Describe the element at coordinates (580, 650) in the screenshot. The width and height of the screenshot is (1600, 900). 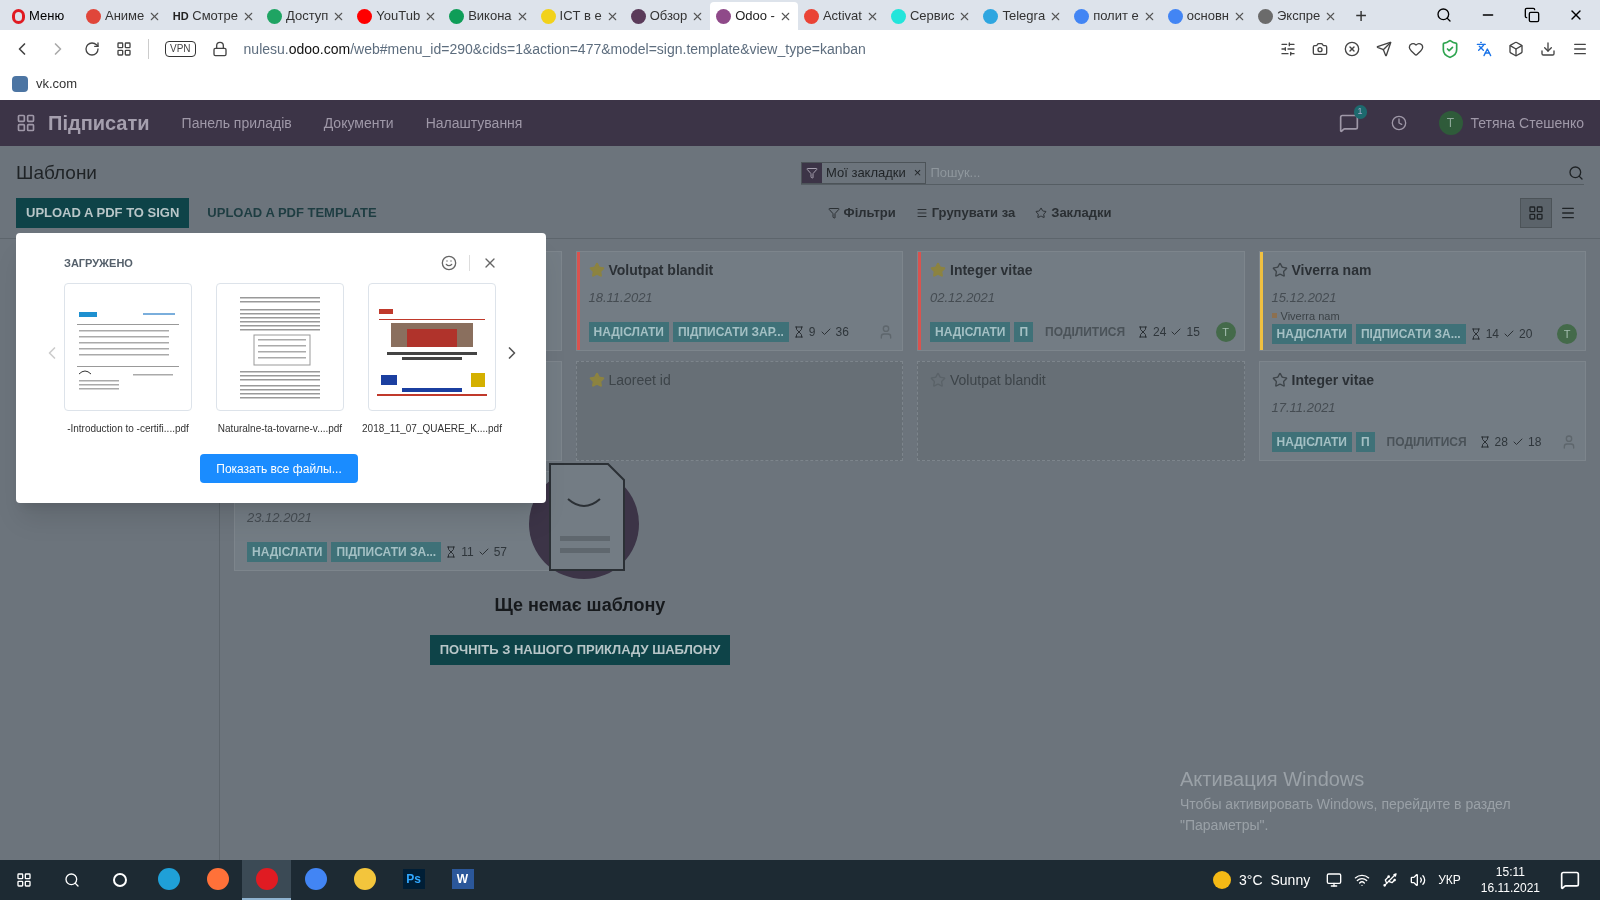
I see `start-sample-template-button: ПОЧНІТЬ З НАШОГО ПРИКЛАДУ ШАБЛОНУ` at that location.